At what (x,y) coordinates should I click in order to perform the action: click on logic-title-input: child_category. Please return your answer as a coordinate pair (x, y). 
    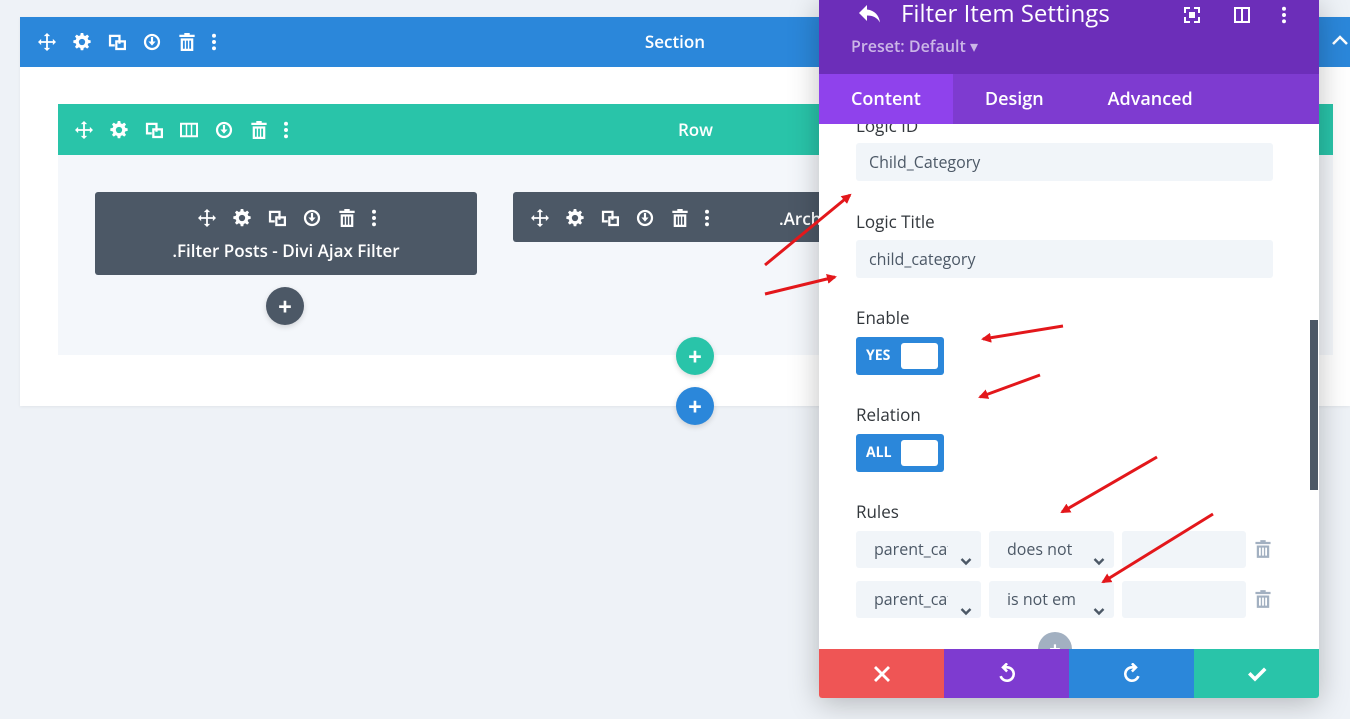
    Looking at the image, I should click on (1064, 259).